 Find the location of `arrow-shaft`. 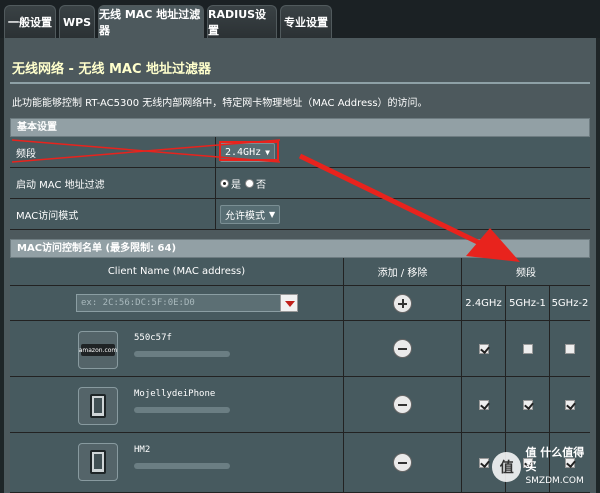

arrow-shaft is located at coordinates (395, 202).